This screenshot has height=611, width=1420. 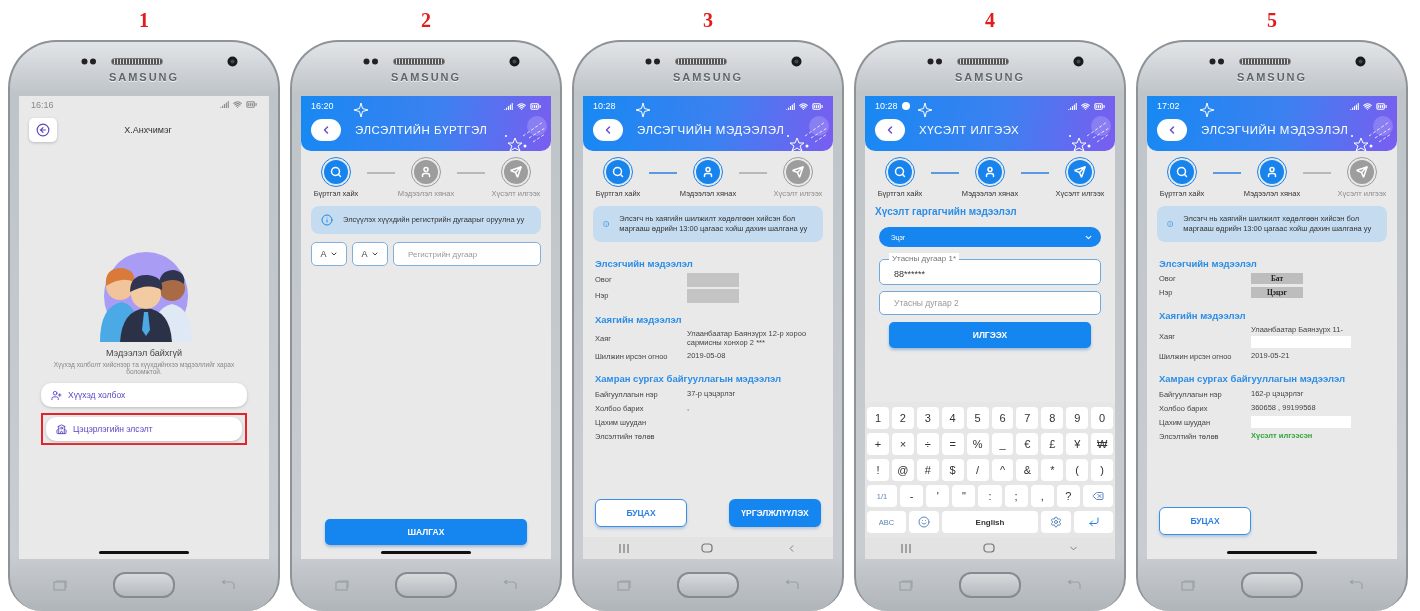 I want to click on backspace-icon, so click(x=1097, y=496).